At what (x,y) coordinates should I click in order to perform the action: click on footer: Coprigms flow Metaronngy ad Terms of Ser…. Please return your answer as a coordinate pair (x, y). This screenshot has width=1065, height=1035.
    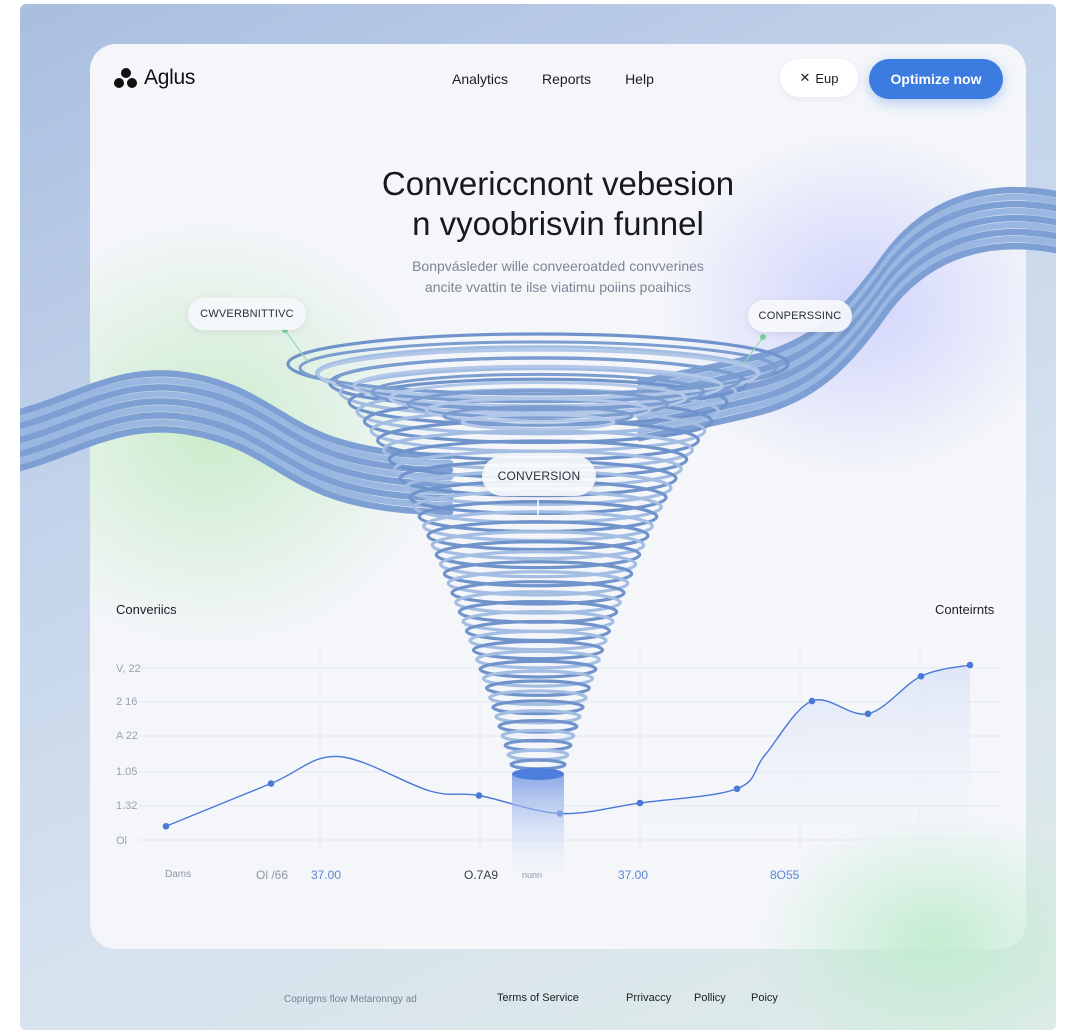
    Looking at the image, I should click on (538, 999).